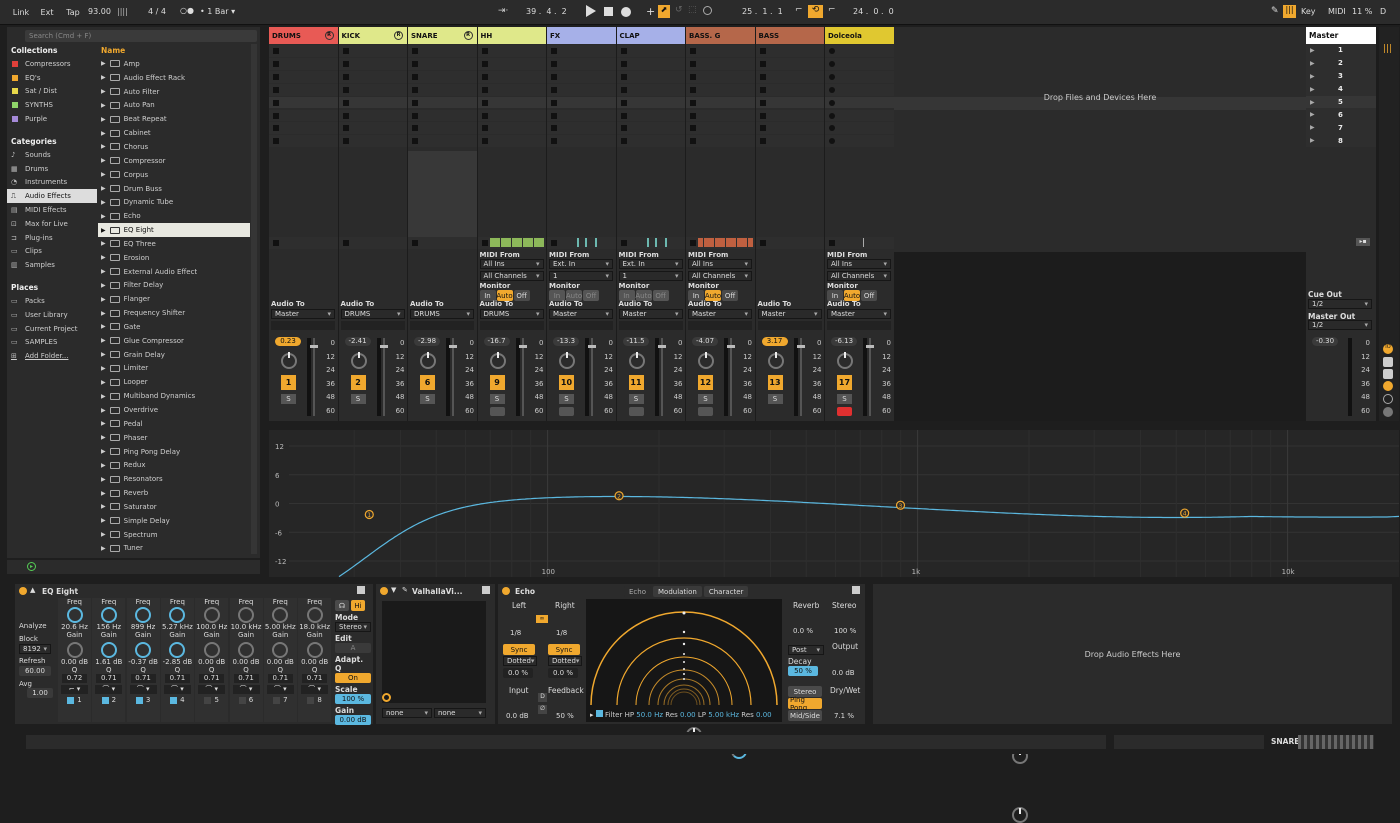  What do you see at coordinates (832, 10) in the screenshot?
I see `punch-out-icon: ⌐` at bounding box center [832, 10].